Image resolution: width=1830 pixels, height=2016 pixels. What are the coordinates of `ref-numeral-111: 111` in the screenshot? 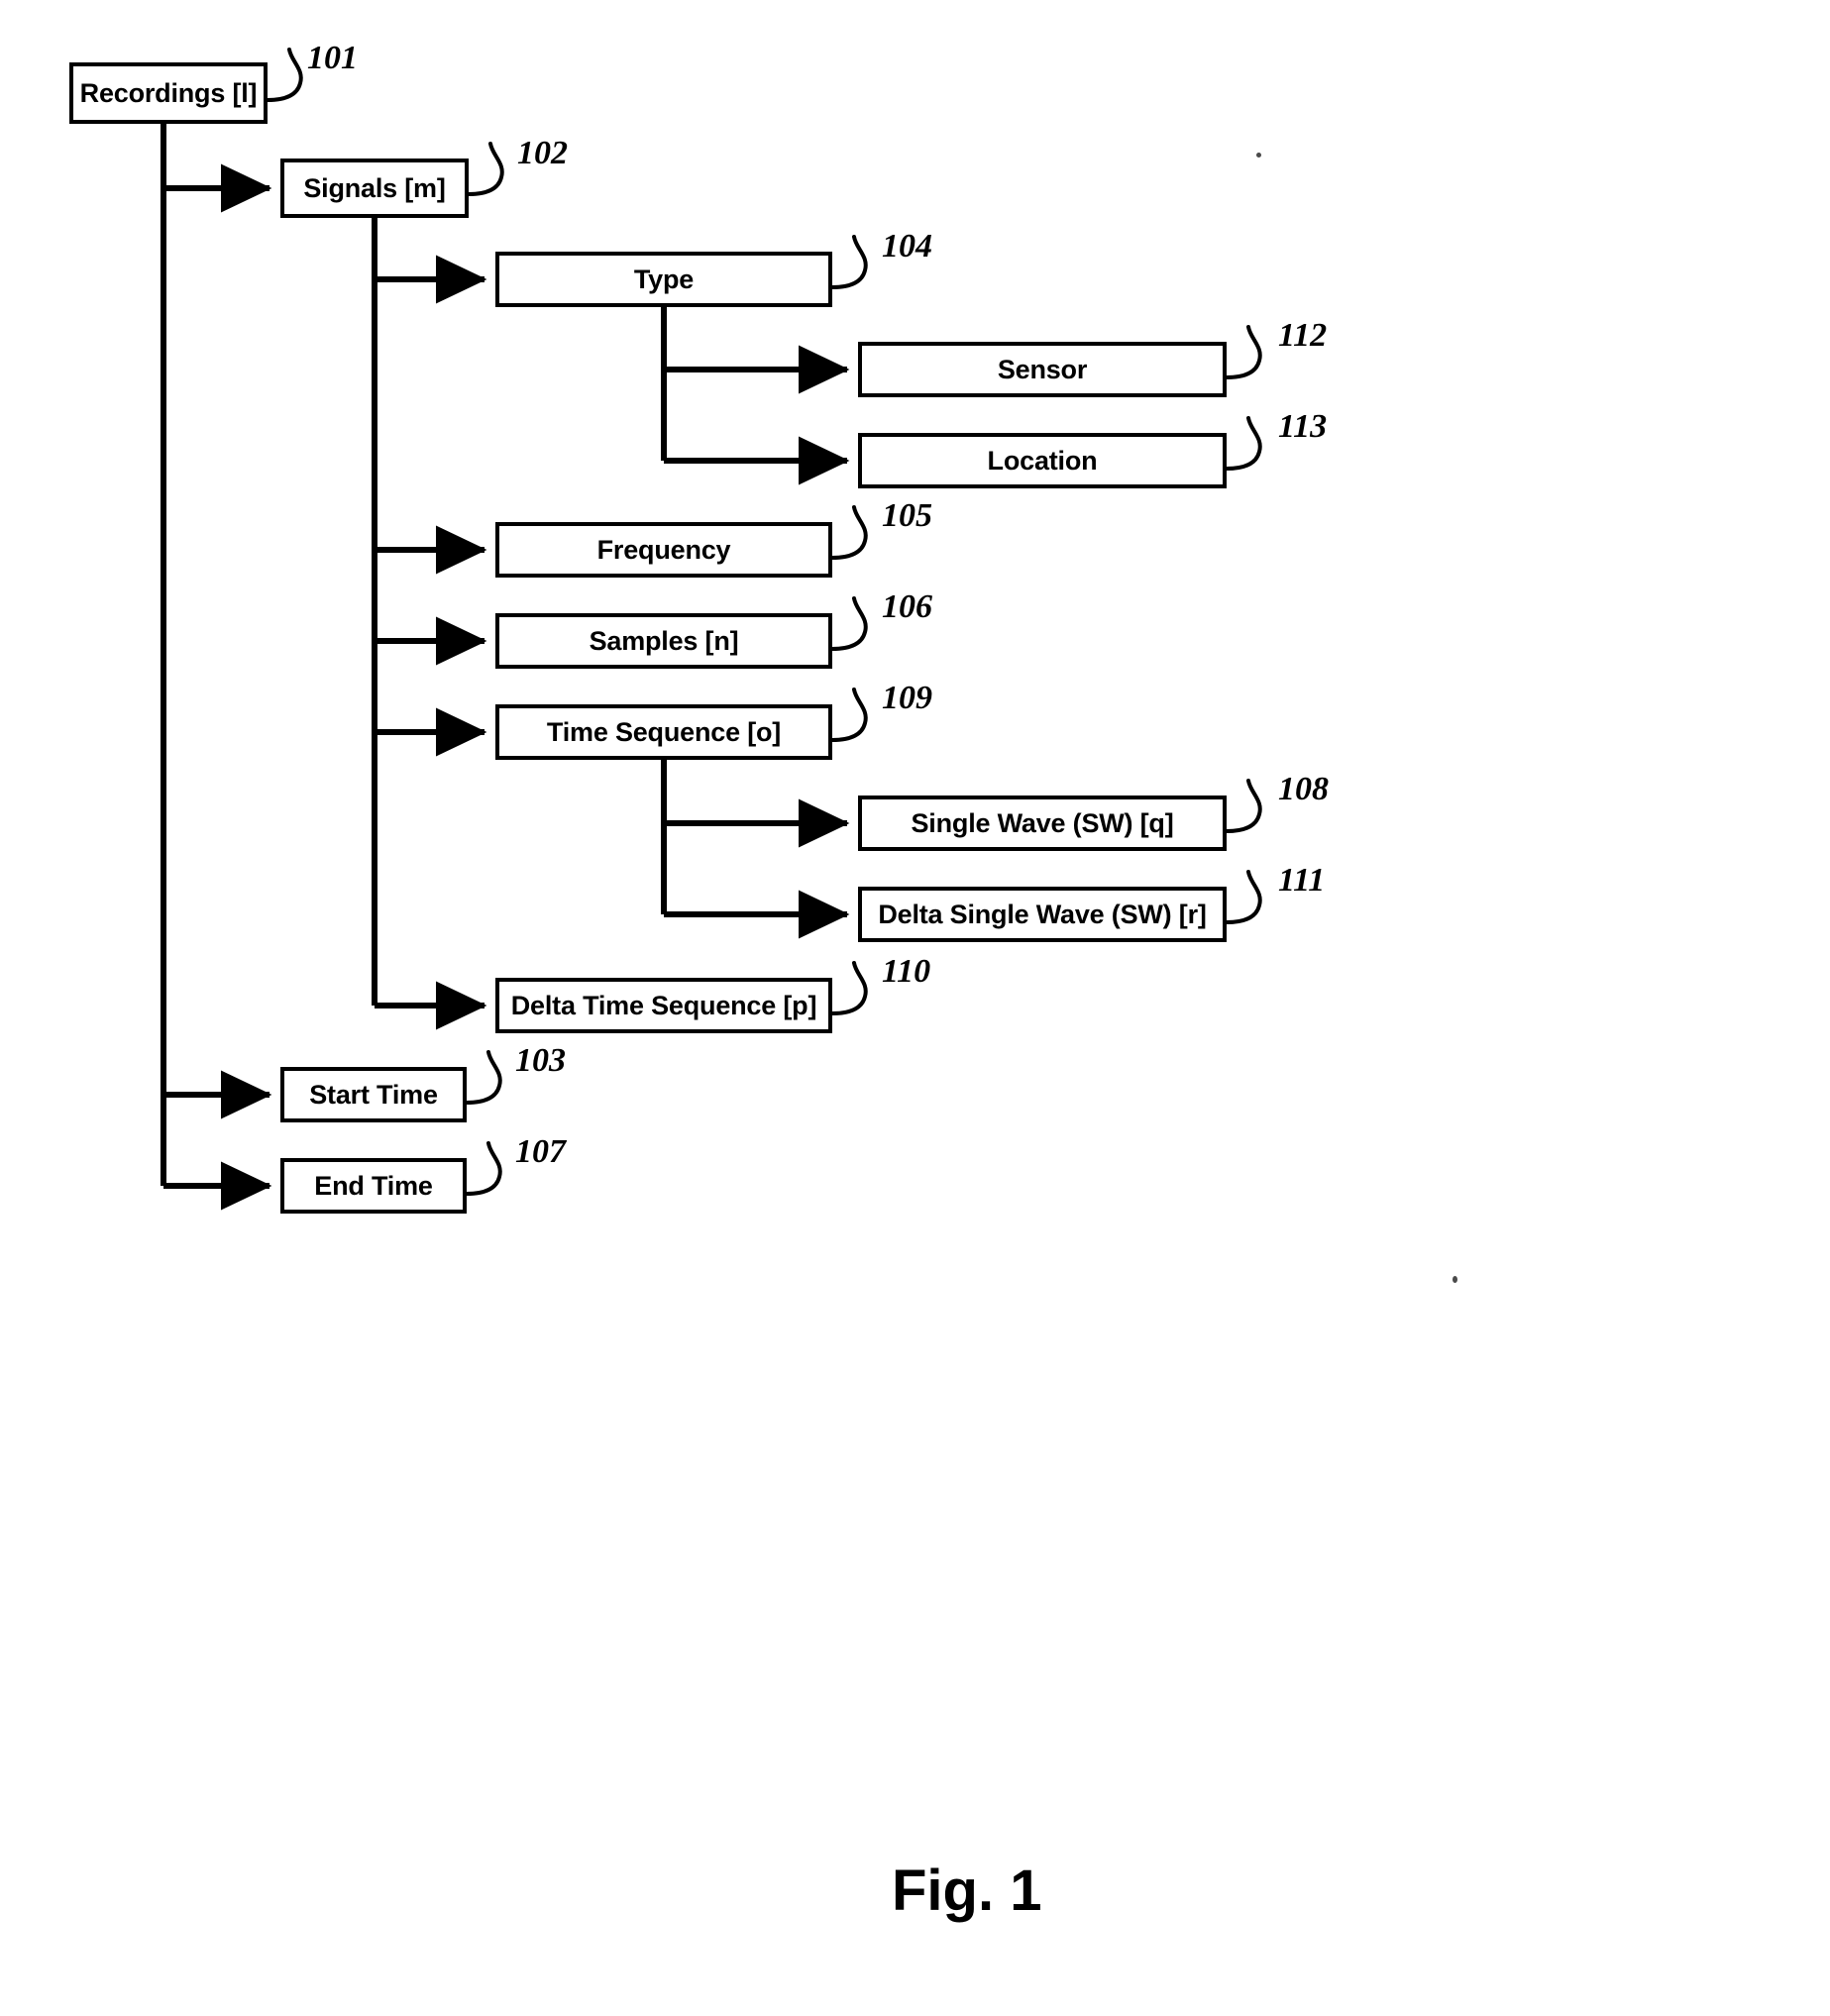 It's located at (1302, 881).